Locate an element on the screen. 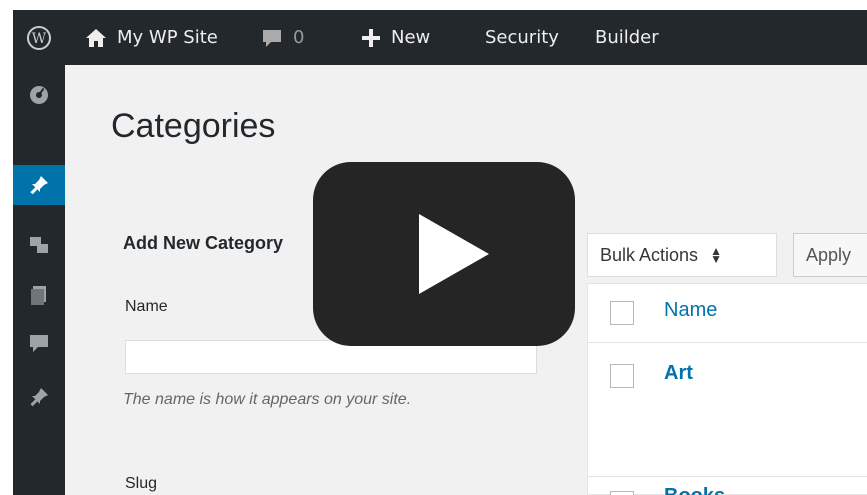 The width and height of the screenshot is (867, 495). sidebar-item-media is located at coordinates (39, 245).